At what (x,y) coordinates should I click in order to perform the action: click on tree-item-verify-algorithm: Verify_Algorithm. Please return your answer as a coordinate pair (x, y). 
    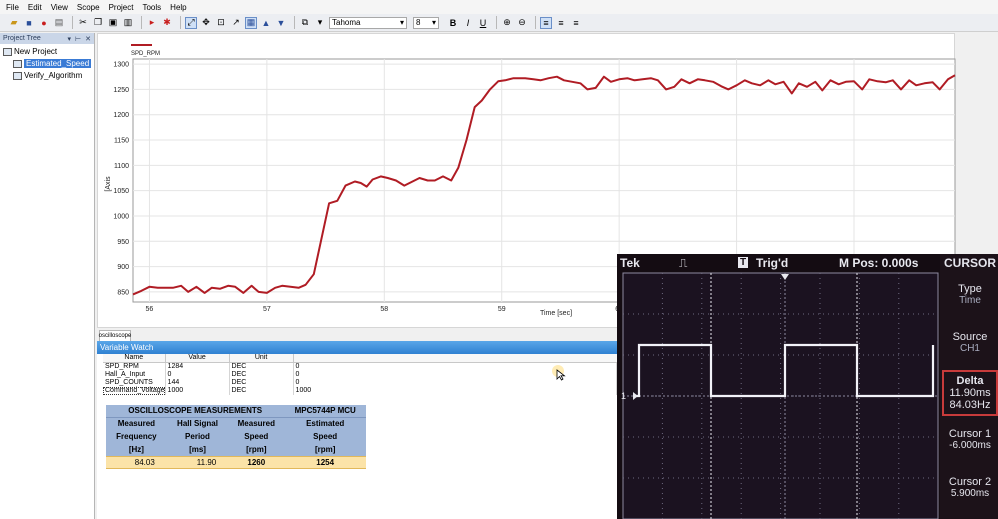
    Looking at the image, I should click on (47, 75).